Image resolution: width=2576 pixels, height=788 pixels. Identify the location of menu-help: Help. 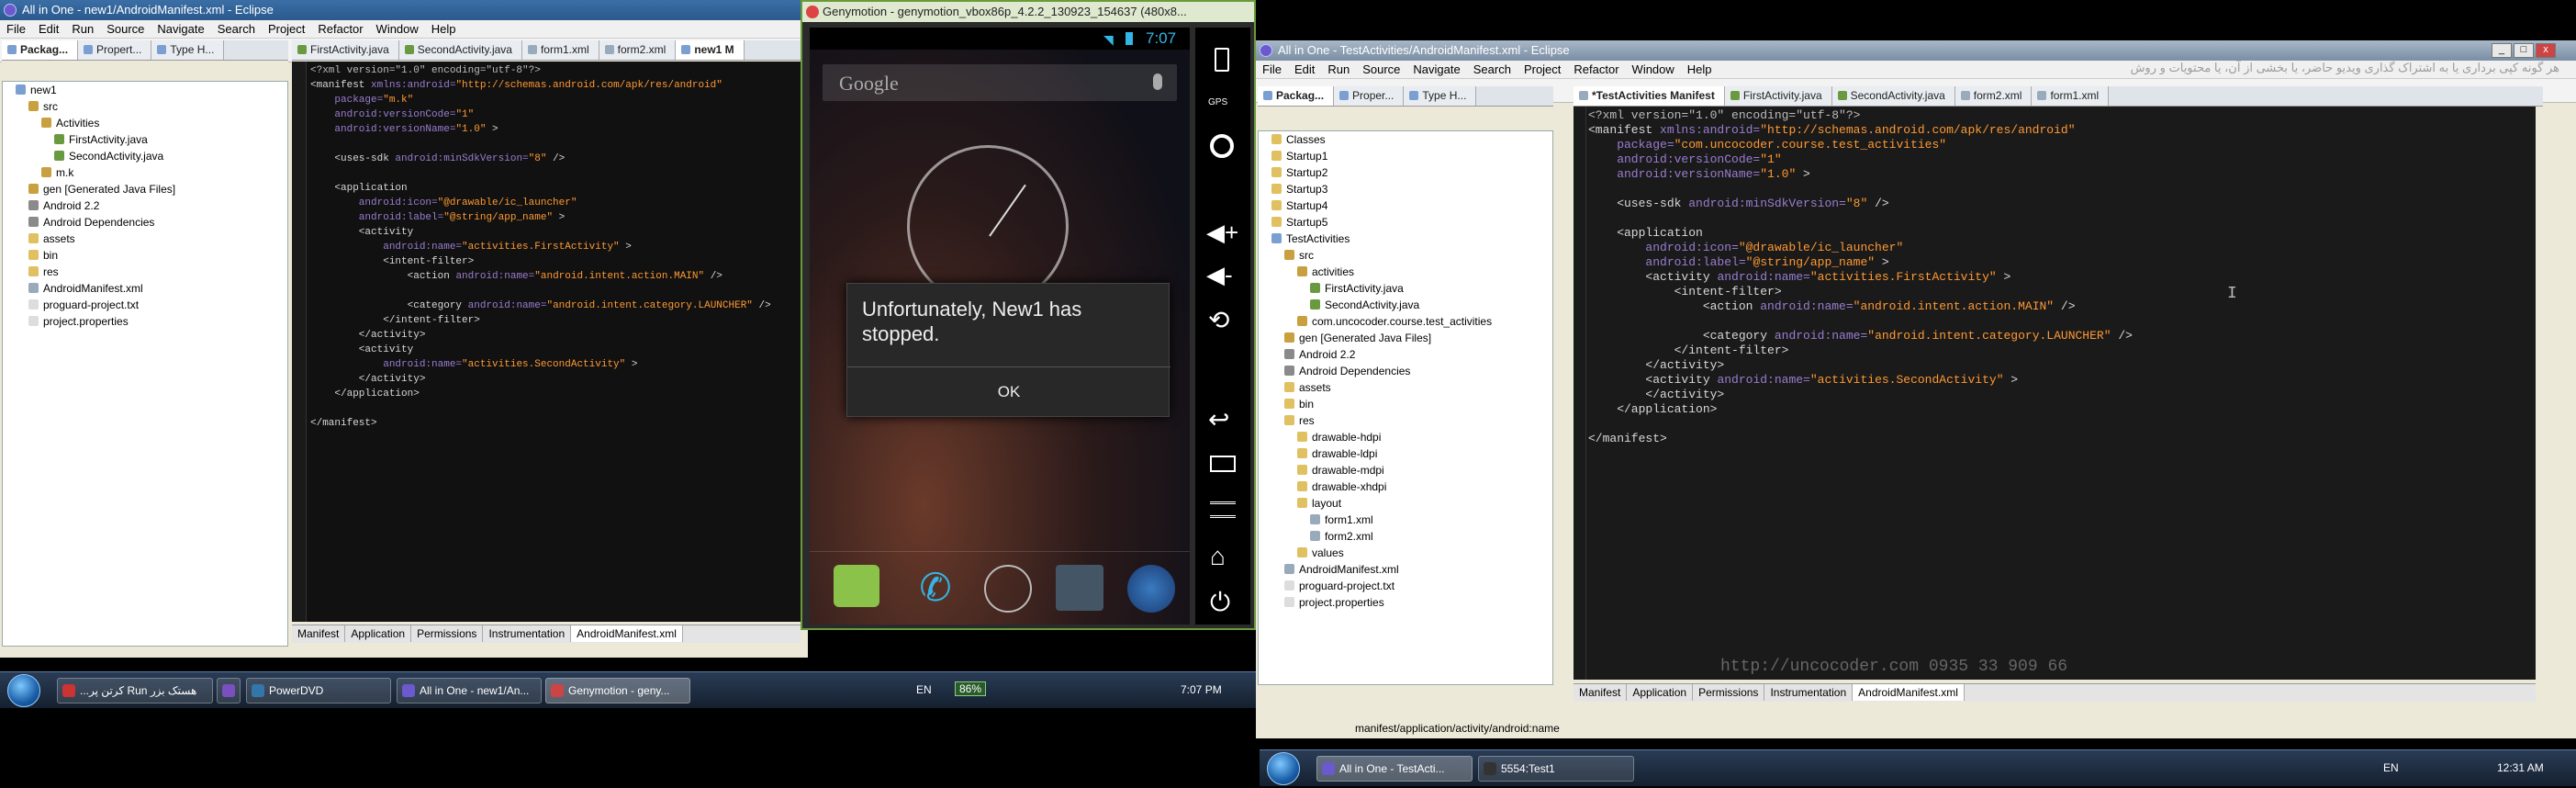
(444, 29).